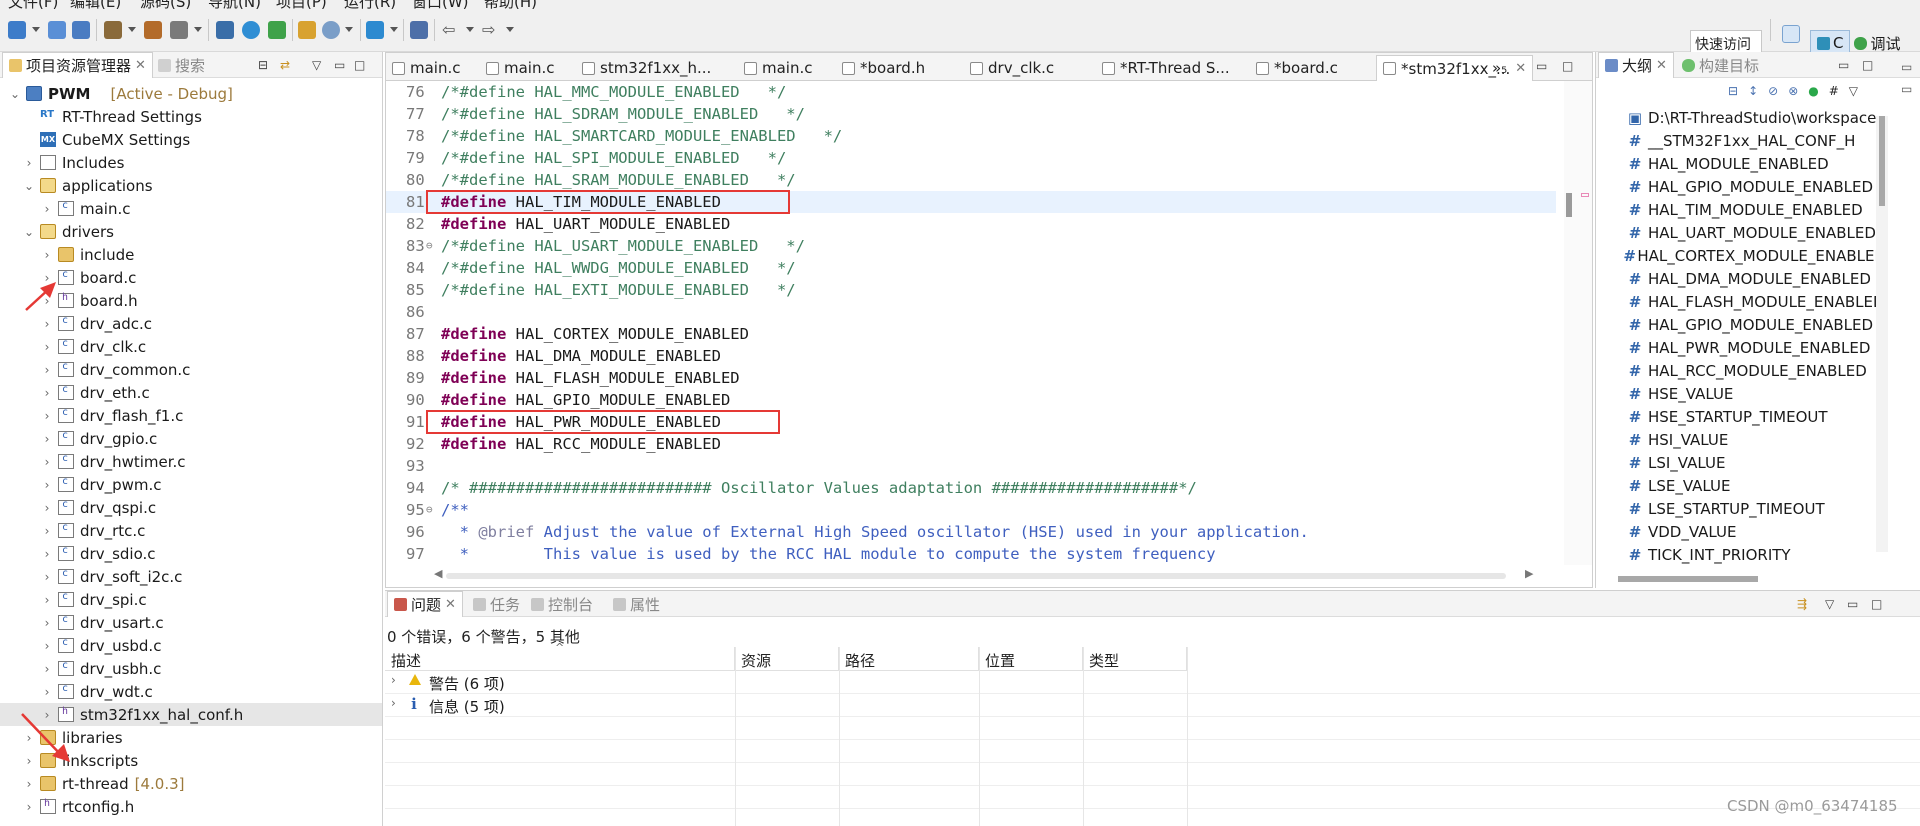 The height and width of the screenshot is (826, 1920). What do you see at coordinates (971, 224) in the screenshot?
I see `code-line: 82 #define HAL_UART_MODULE_ENABLED` at bounding box center [971, 224].